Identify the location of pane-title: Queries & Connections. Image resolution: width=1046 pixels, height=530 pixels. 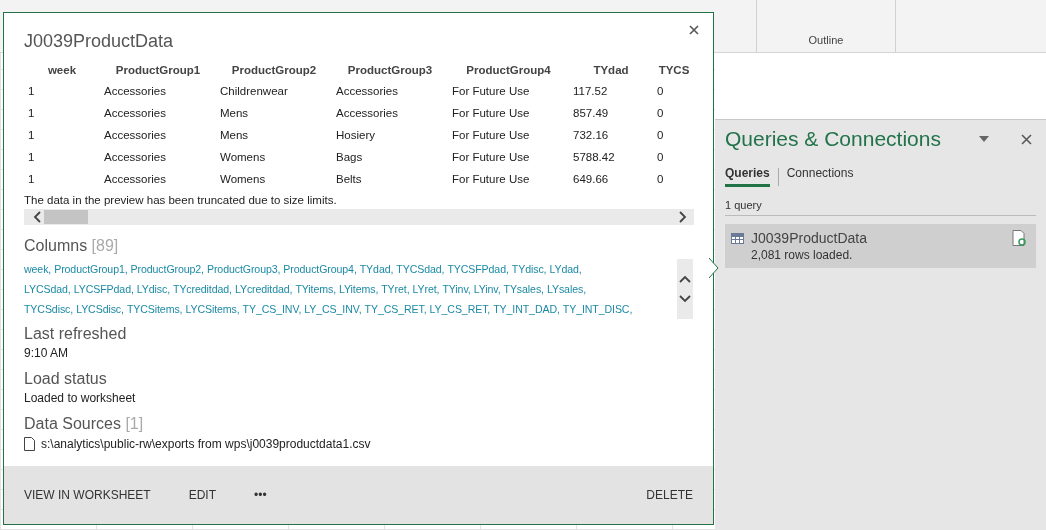
(833, 139).